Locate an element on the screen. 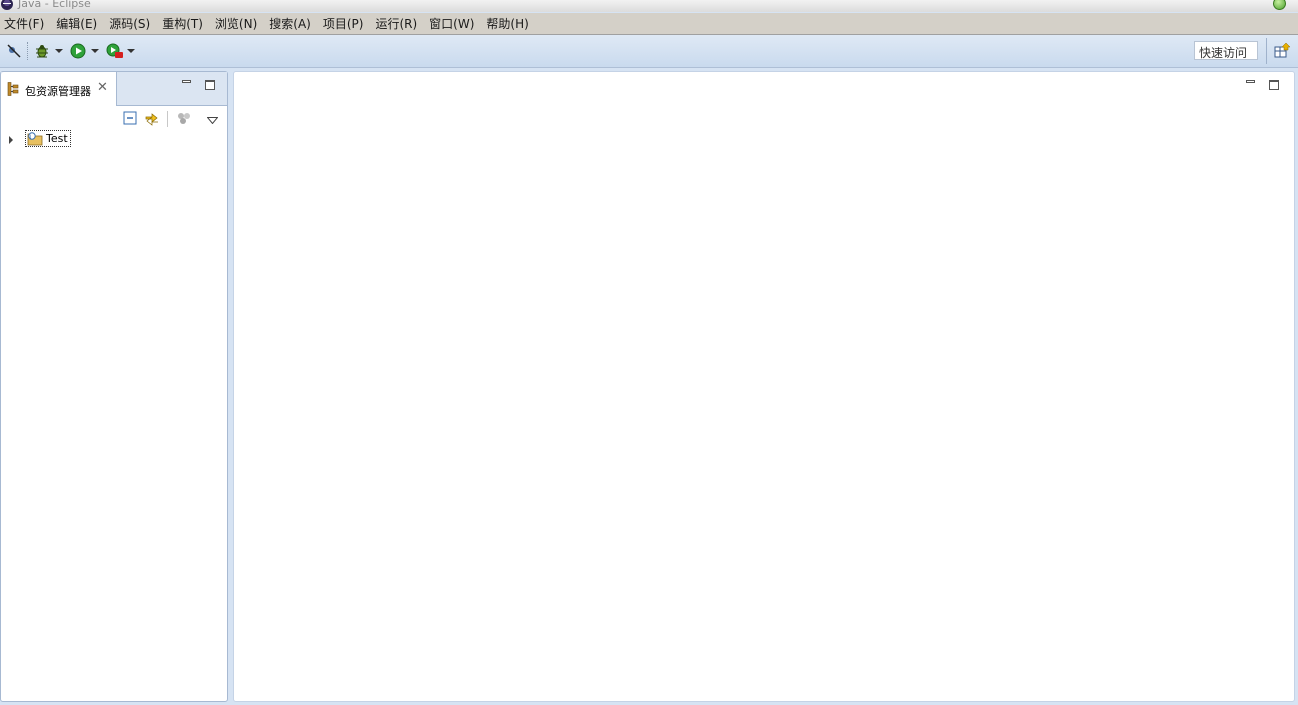 Image resolution: width=1298 pixels, height=705 pixels. quick-access-field: 快速访问 is located at coordinates (1226, 50).